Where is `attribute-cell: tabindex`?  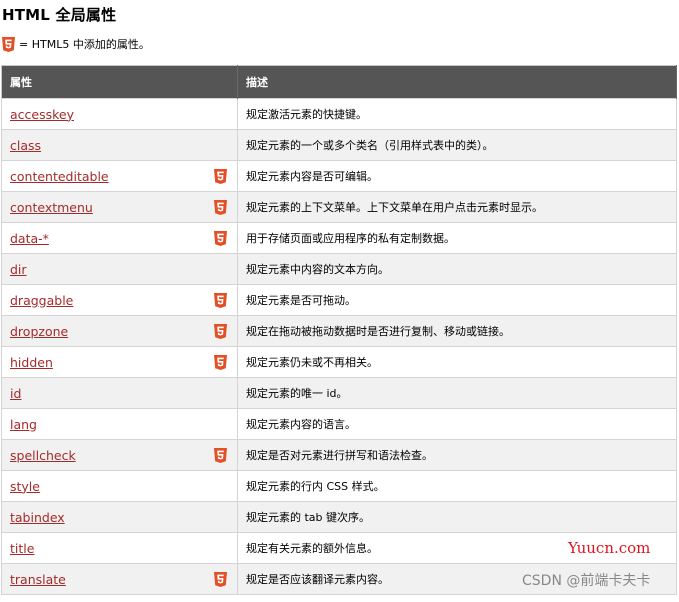 attribute-cell: tabindex is located at coordinates (119, 517).